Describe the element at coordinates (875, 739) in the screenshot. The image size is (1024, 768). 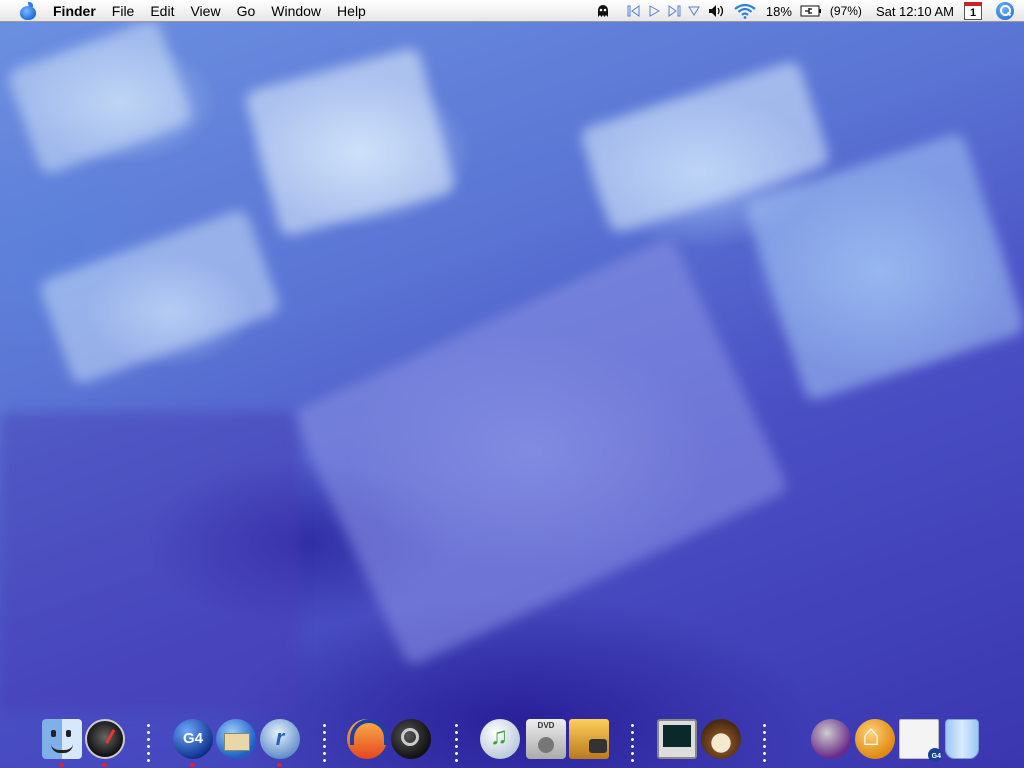
I see `home-folder-icon` at that location.